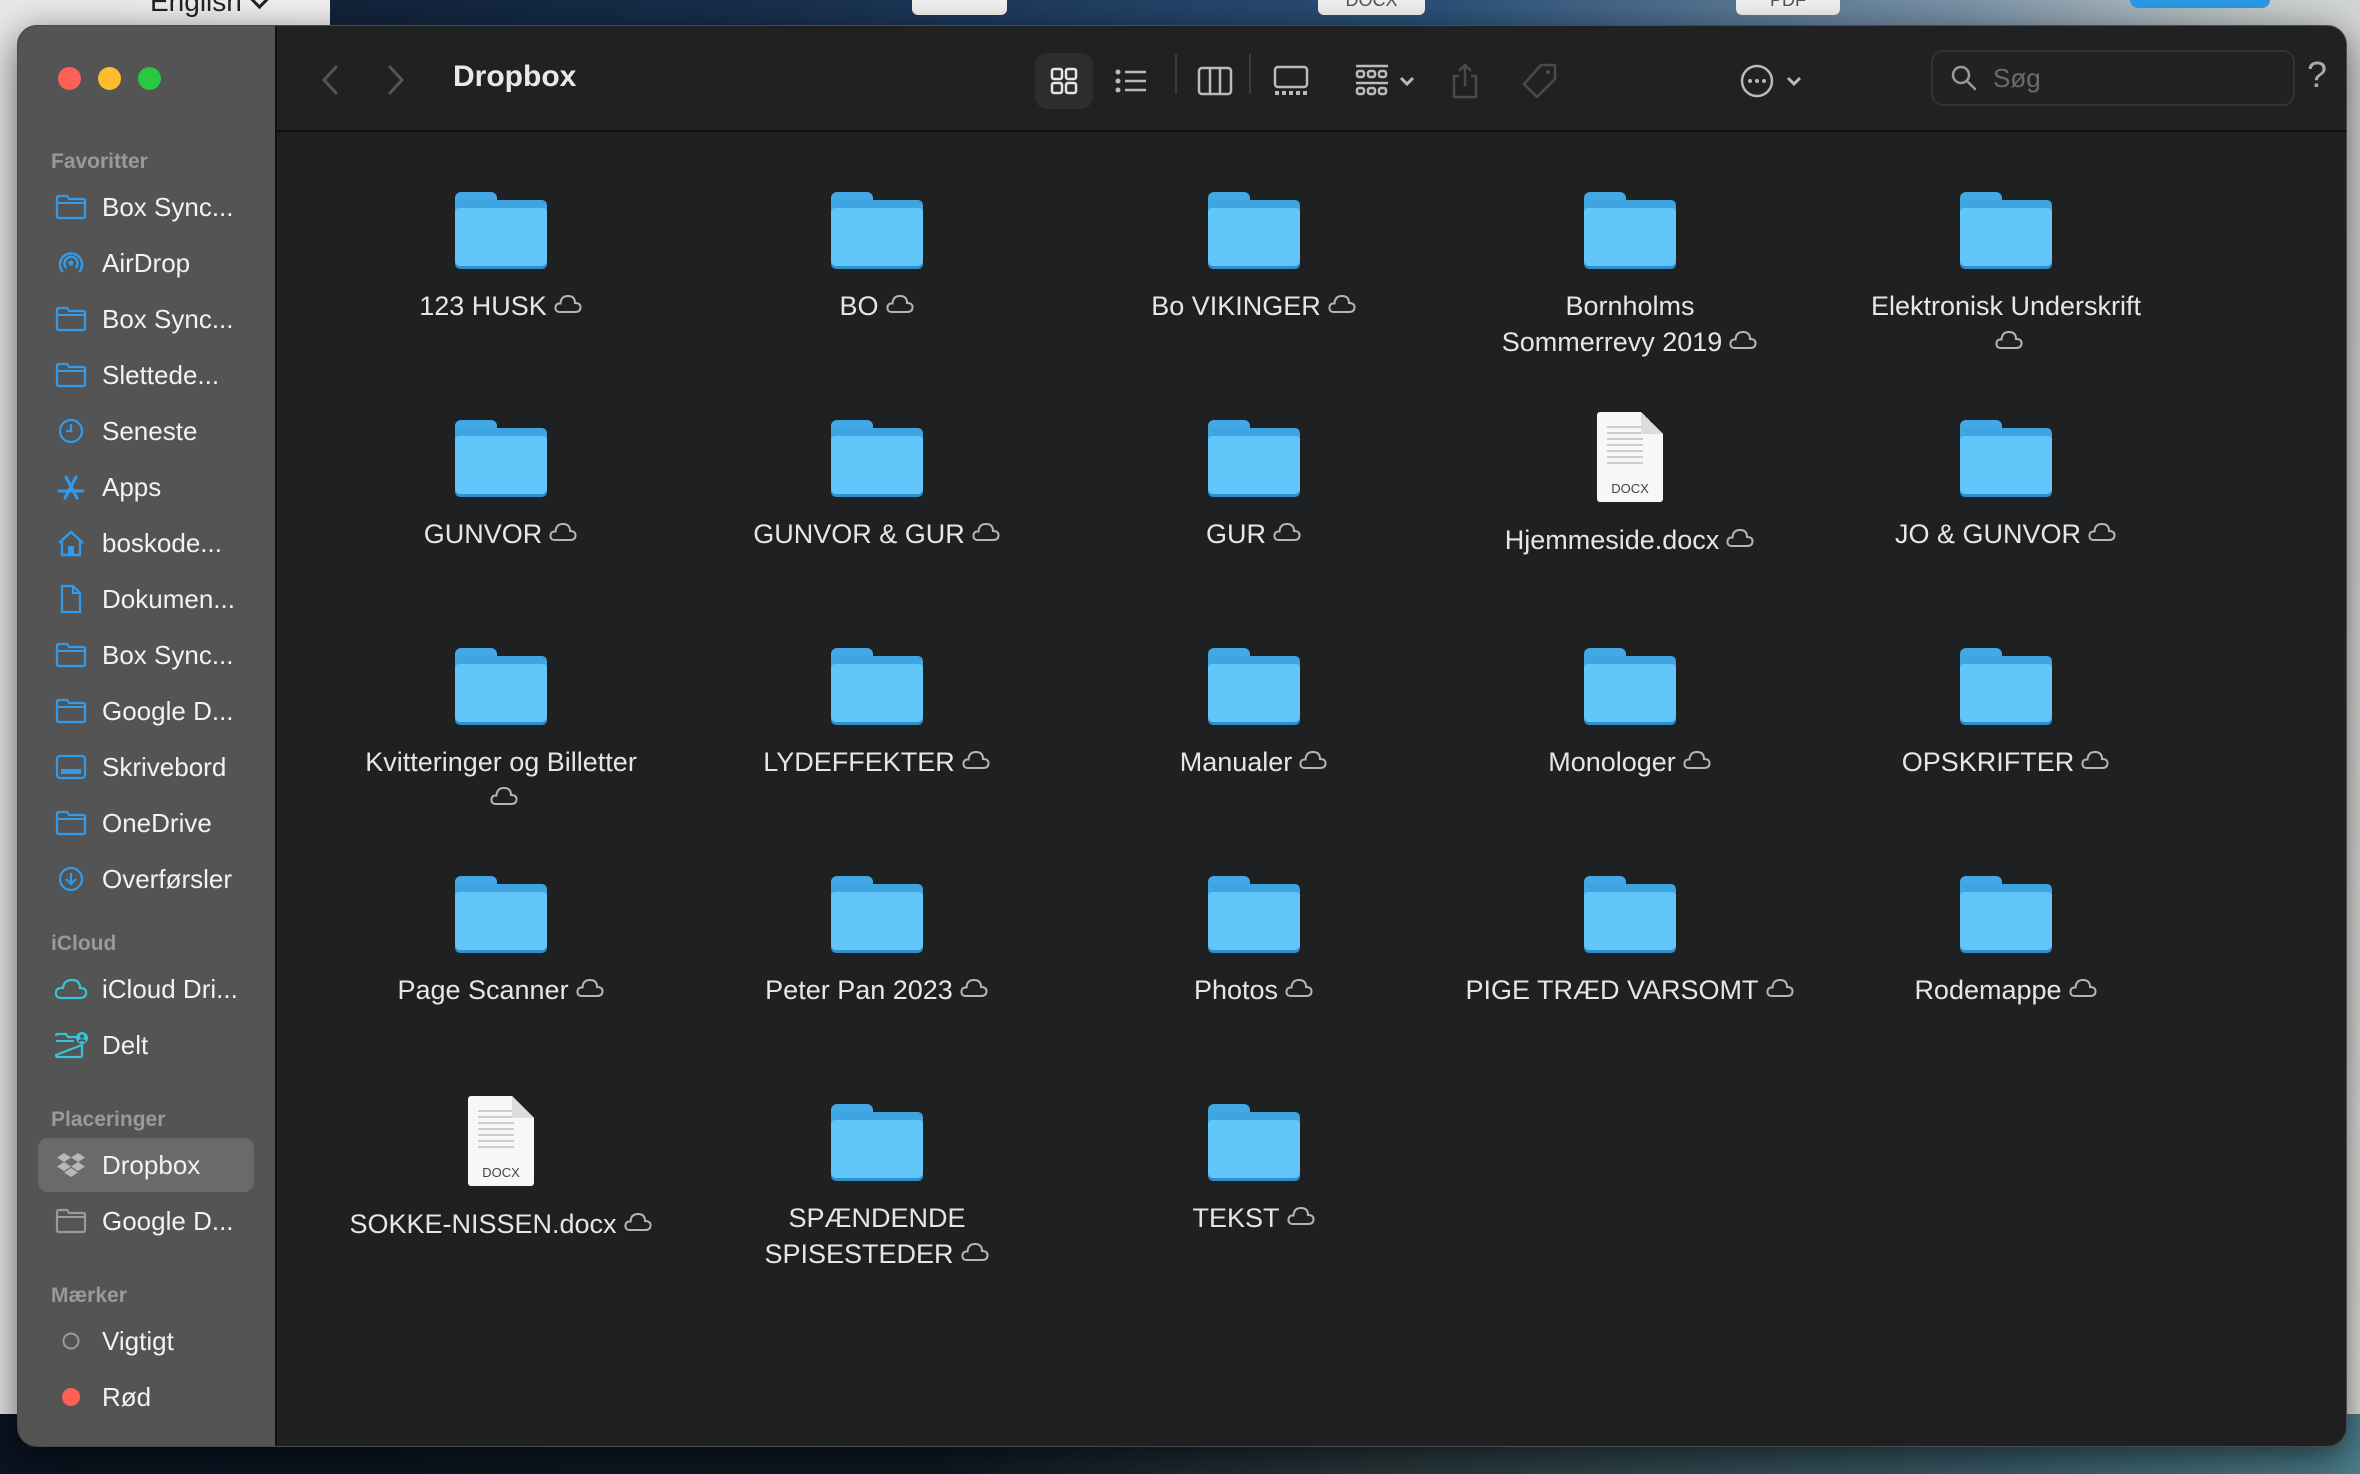 Image resolution: width=2360 pixels, height=1474 pixels. I want to click on sidebar-item: Dropbox, so click(146, 1165).